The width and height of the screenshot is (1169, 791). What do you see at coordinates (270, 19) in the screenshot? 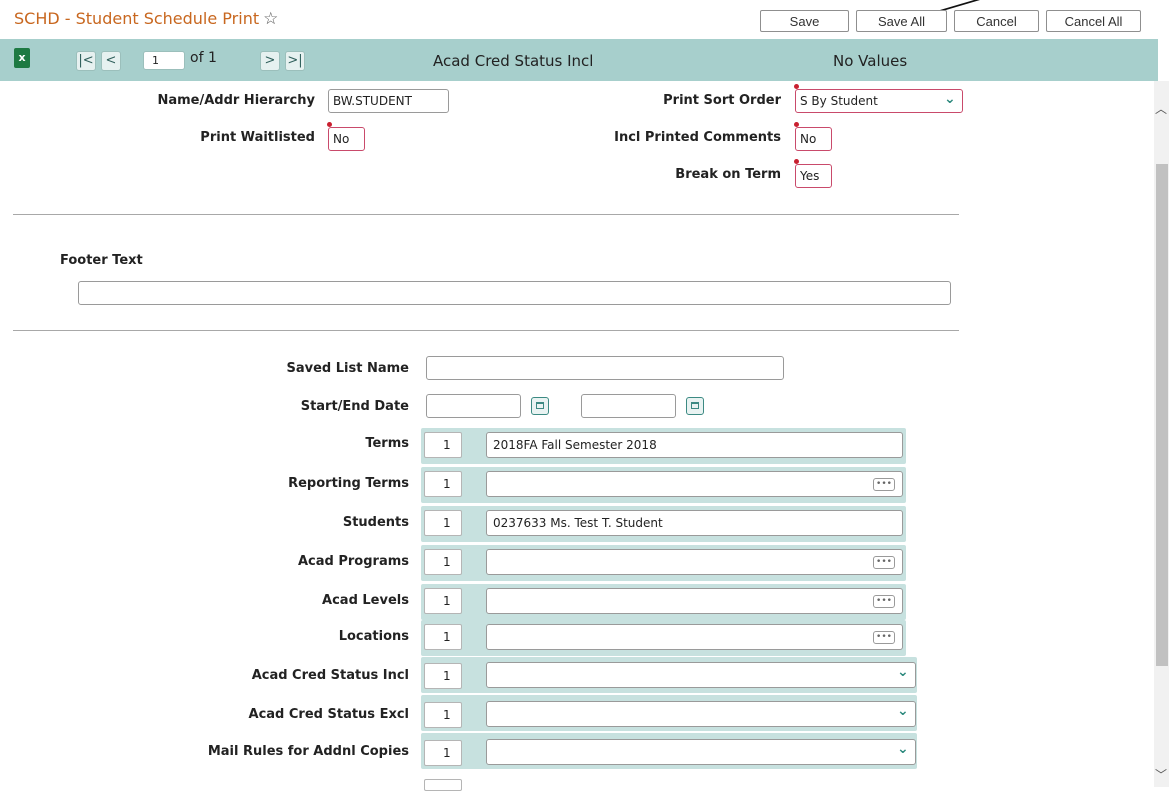
I see `favorite-star-icon: ☆` at bounding box center [270, 19].